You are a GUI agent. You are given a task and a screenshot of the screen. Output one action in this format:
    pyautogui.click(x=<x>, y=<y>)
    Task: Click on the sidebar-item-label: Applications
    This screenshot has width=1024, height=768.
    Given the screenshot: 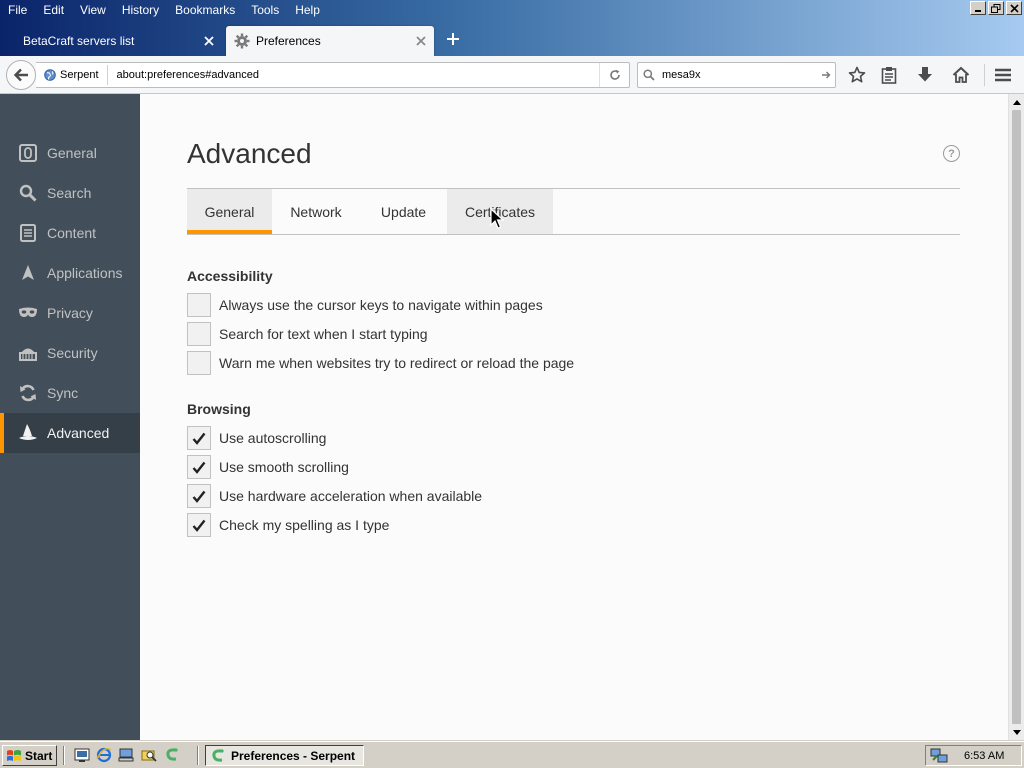 What is the action you would take?
    pyautogui.click(x=85, y=273)
    